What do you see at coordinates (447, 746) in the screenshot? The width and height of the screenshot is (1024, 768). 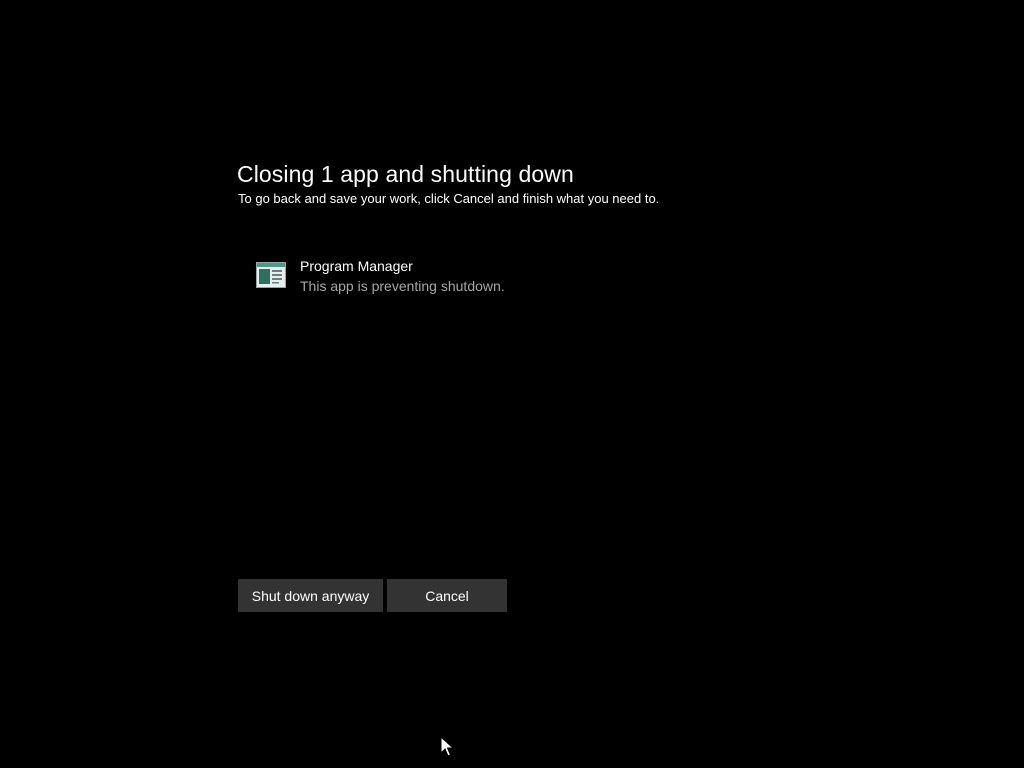 I see `mouse-pointer-icon` at bounding box center [447, 746].